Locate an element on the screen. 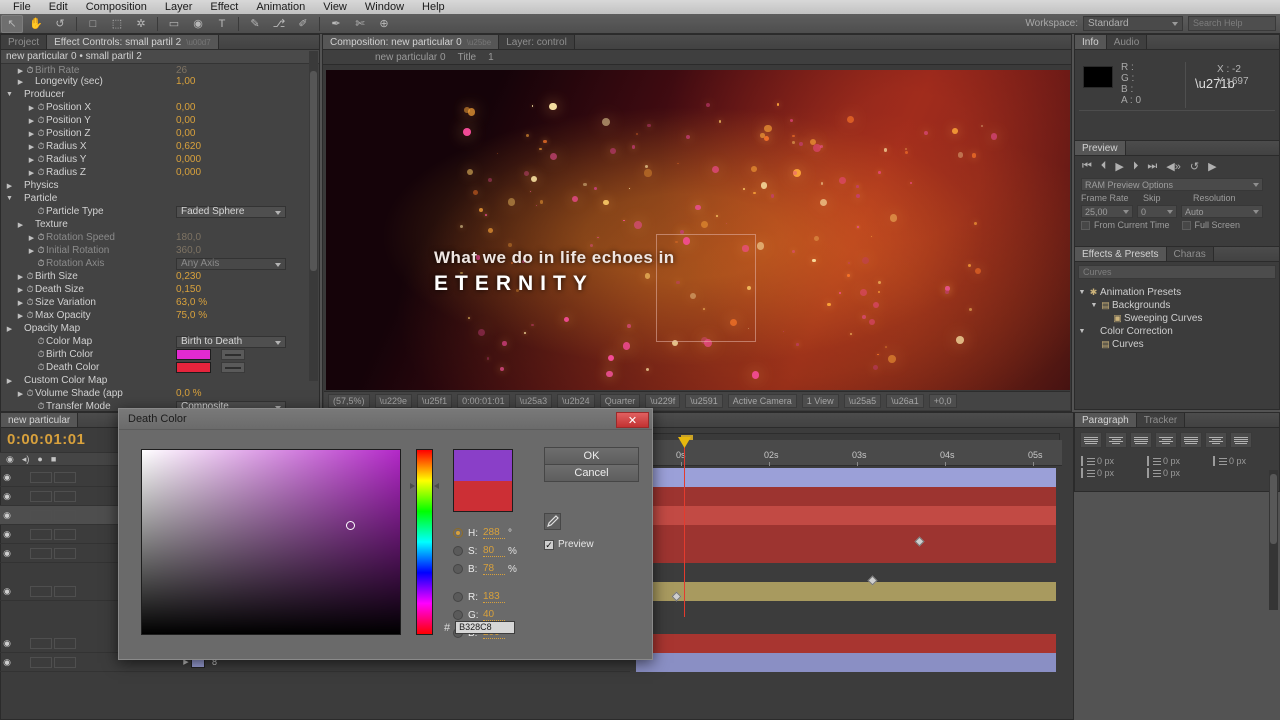 The height and width of the screenshot is (720, 1280). transparency-grid-icon: \u2591 is located at coordinates (704, 401).